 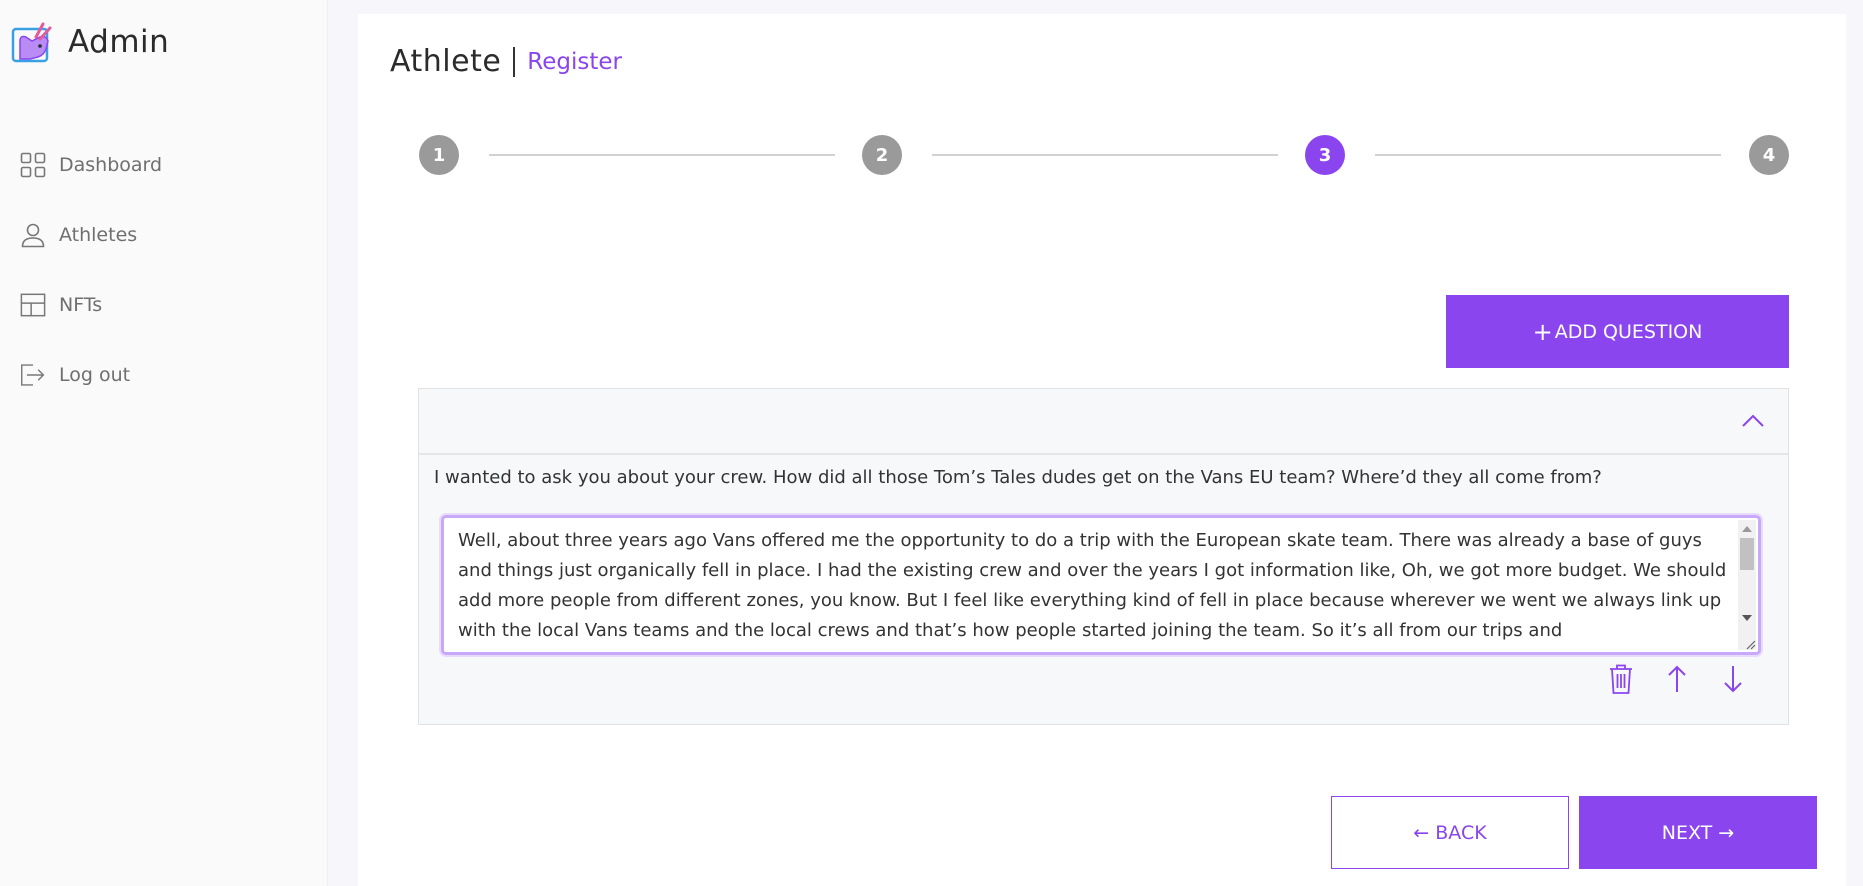 I want to click on page-subtitle: Register, so click(x=574, y=61).